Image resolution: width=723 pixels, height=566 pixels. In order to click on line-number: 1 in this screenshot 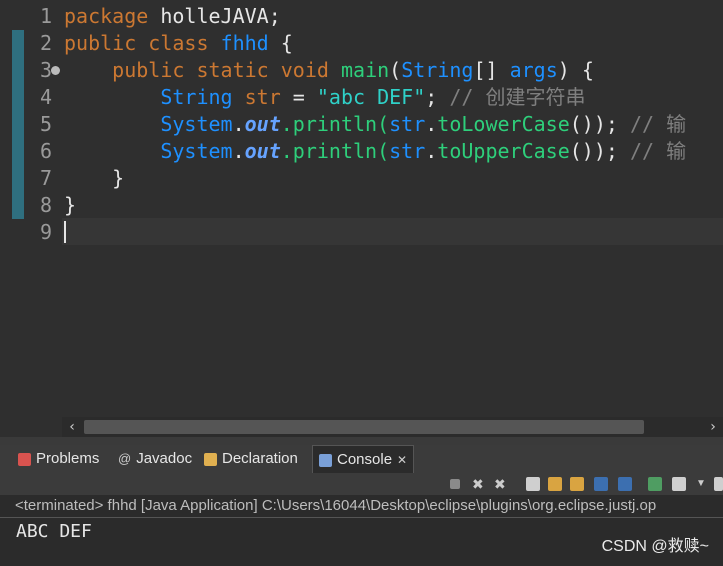, I will do `click(45, 16)`.